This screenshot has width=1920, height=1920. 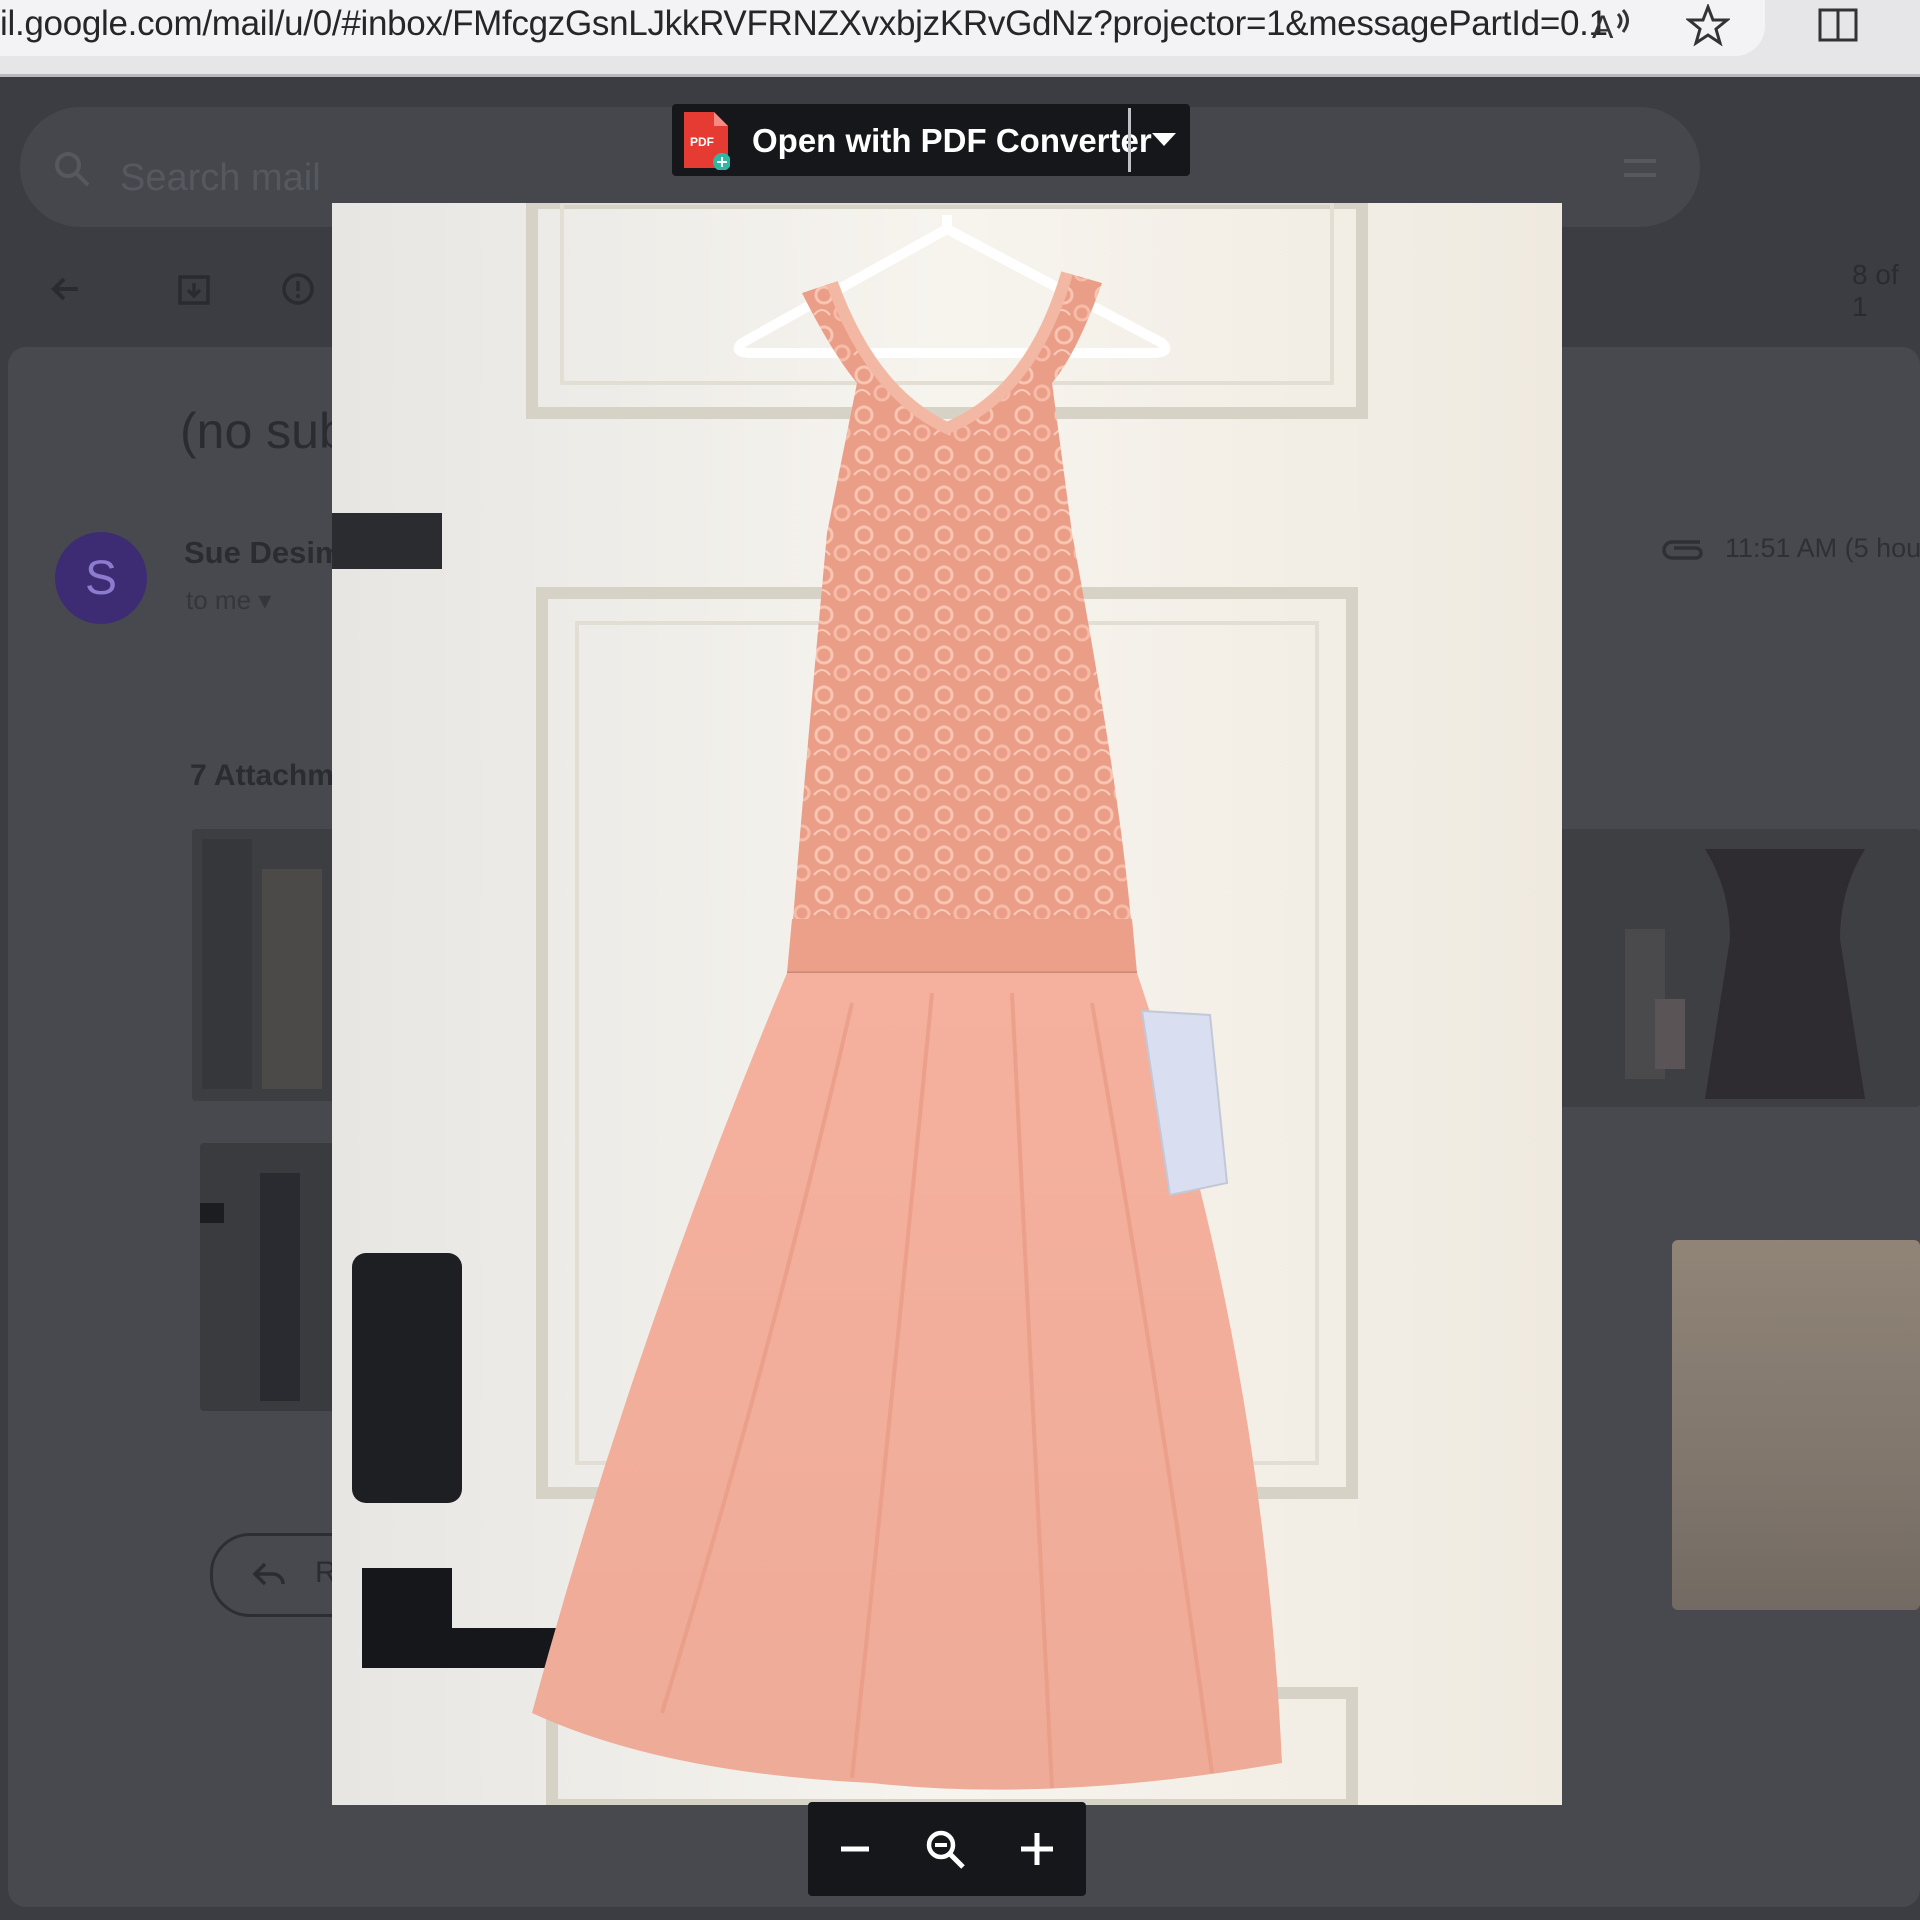 I want to click on avatar: S, so click(x=101, y=578).